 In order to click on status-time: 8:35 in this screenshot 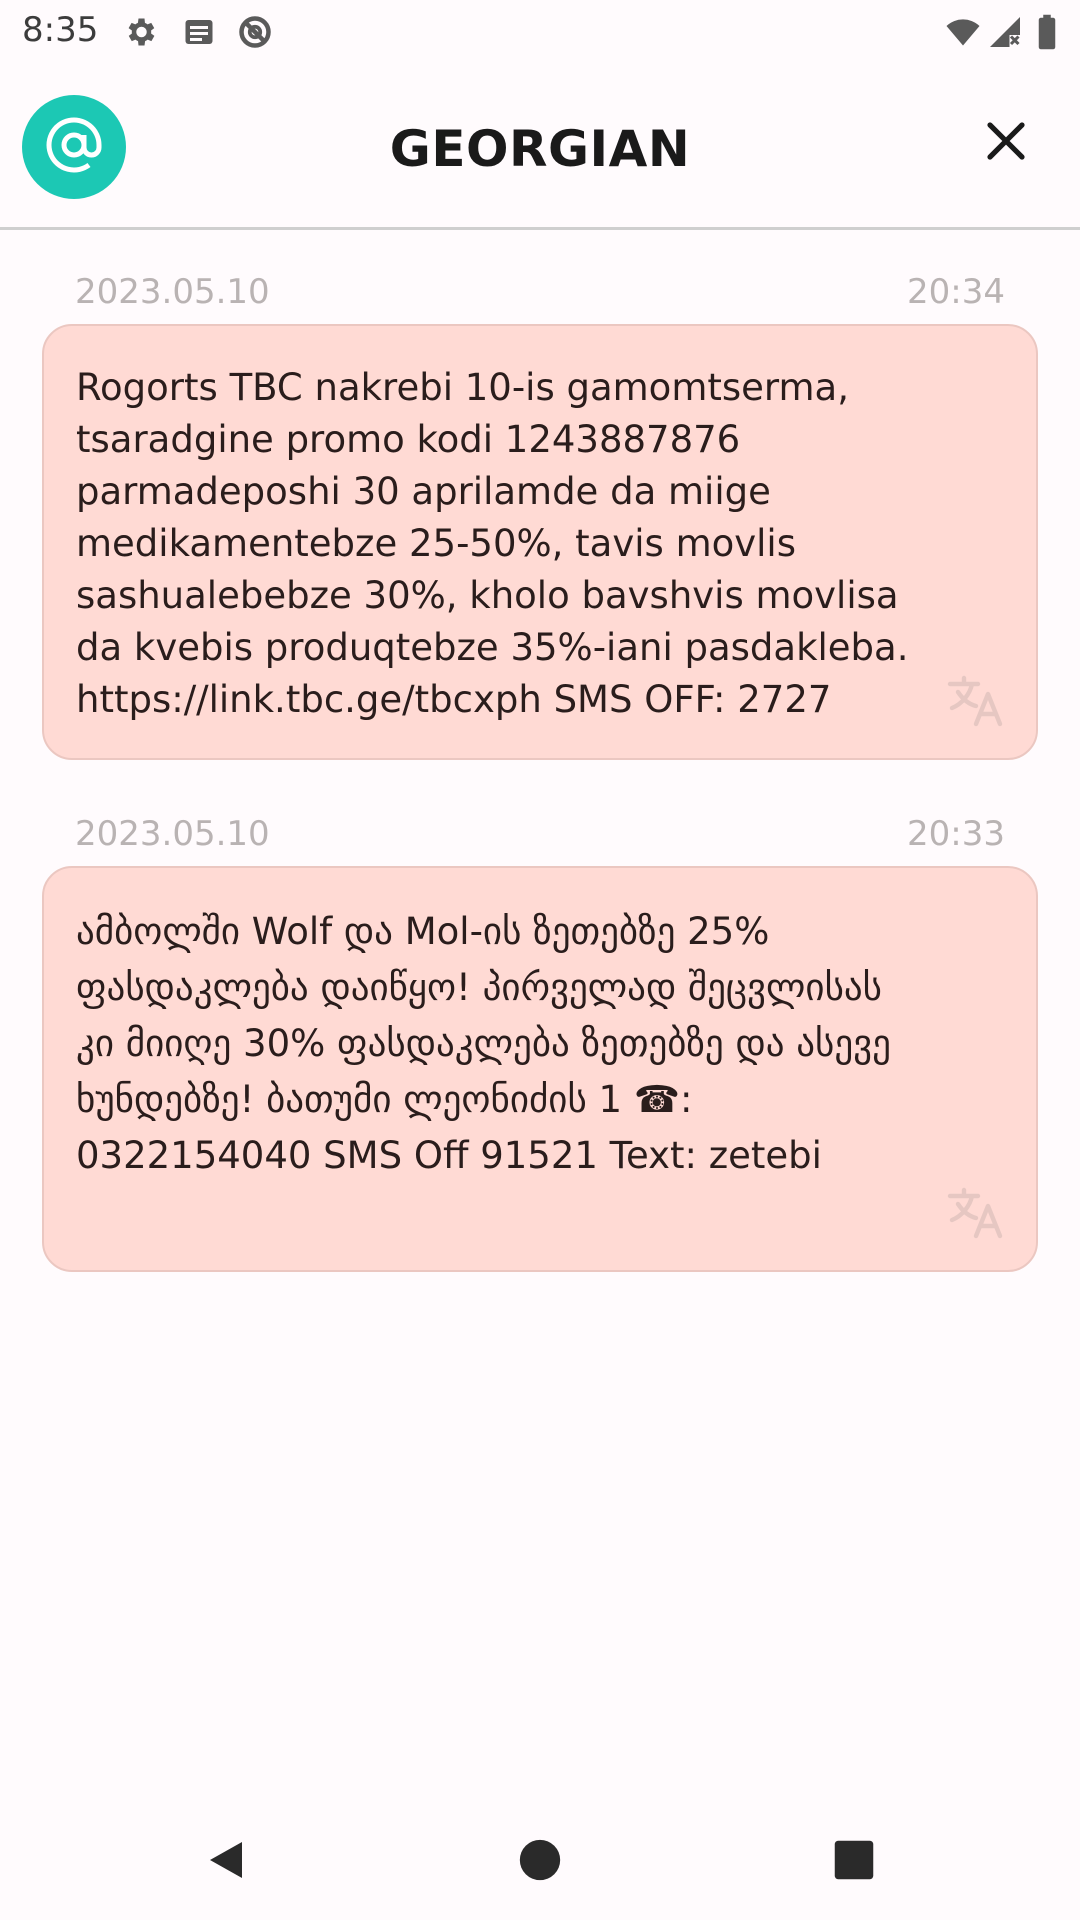, I will do `click(60, 30)`.